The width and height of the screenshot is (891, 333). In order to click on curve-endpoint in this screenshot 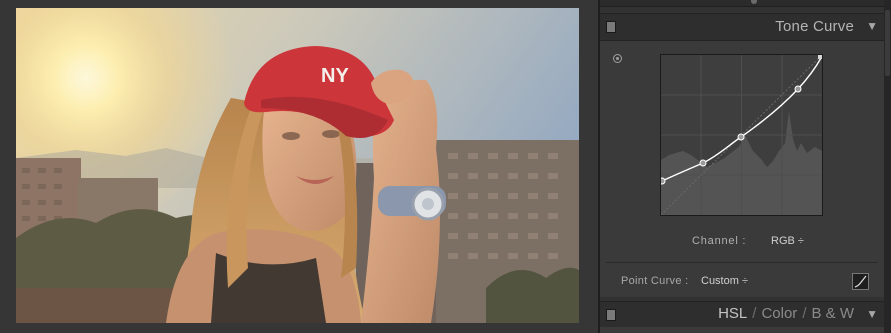, I will do `click(820, 57)`.